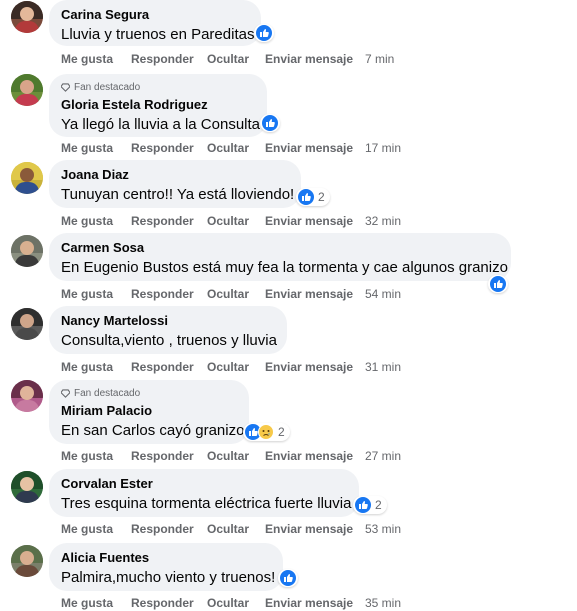  What do you see at coordinates (107, 87) in the screenshot?
I see `fan-badge-label: Fan destacado` at bounding box center [107, 87].